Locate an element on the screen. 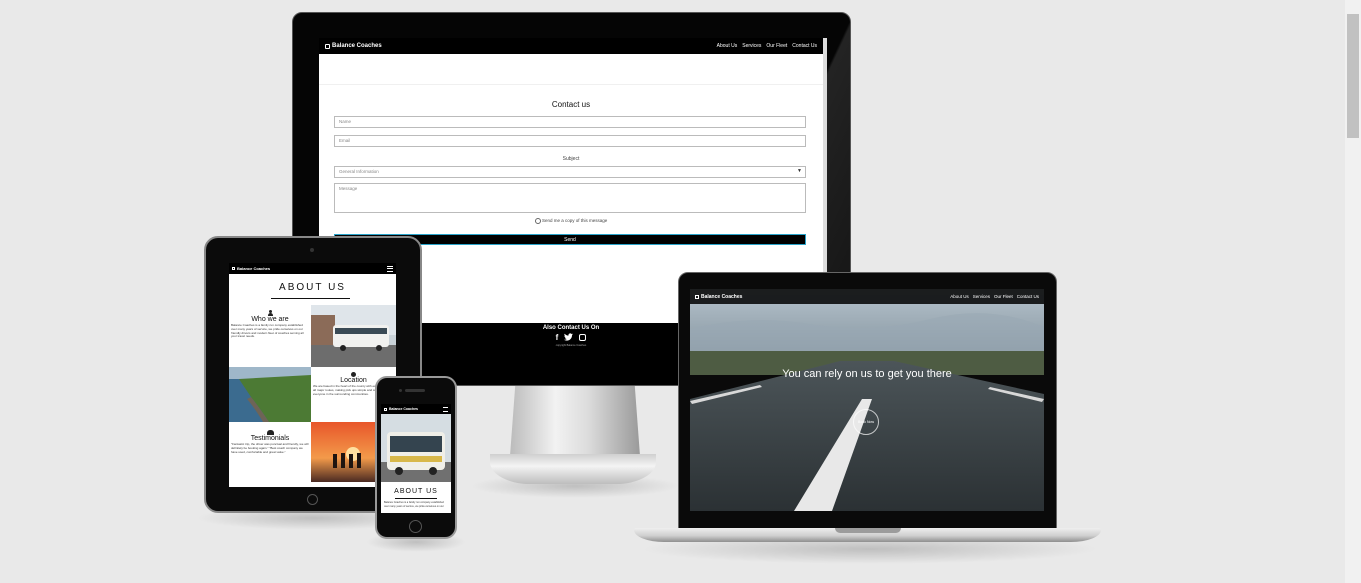 Image resolution: width=1361 pixels, height=583 pixels. user-icon is located at coordinates (270, 313).